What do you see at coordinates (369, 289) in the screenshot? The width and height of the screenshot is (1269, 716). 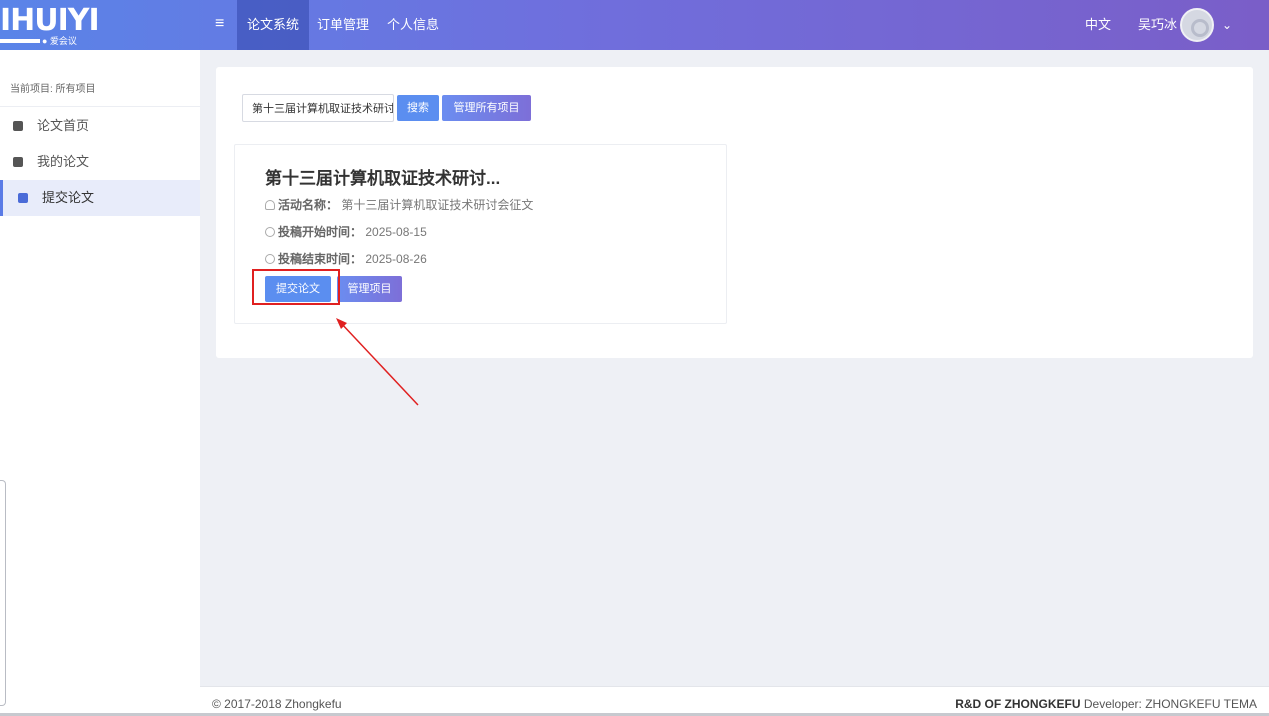 I see `manage-project-button: 管理项目` at bounding box center [369, 289].